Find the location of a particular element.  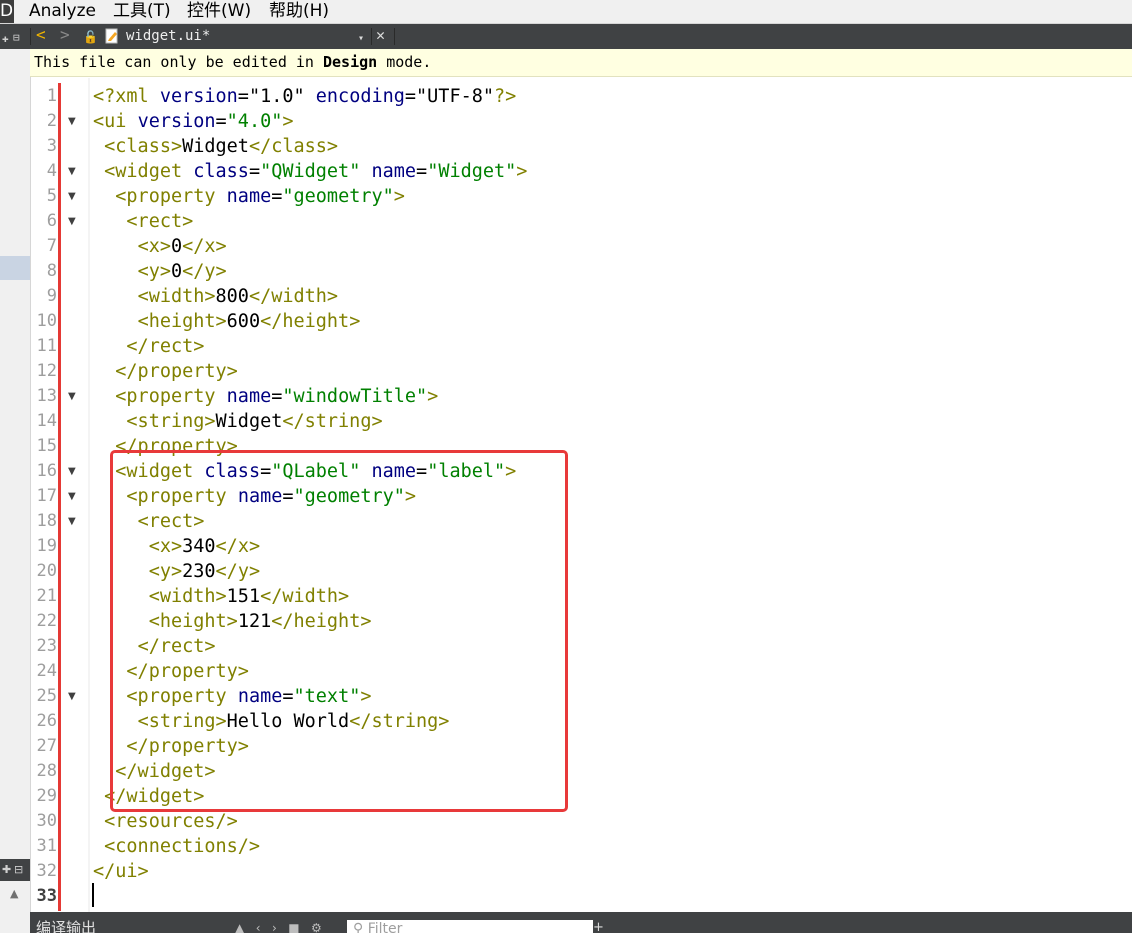

stop-icon: ■ is located at coordinates (293, 927).